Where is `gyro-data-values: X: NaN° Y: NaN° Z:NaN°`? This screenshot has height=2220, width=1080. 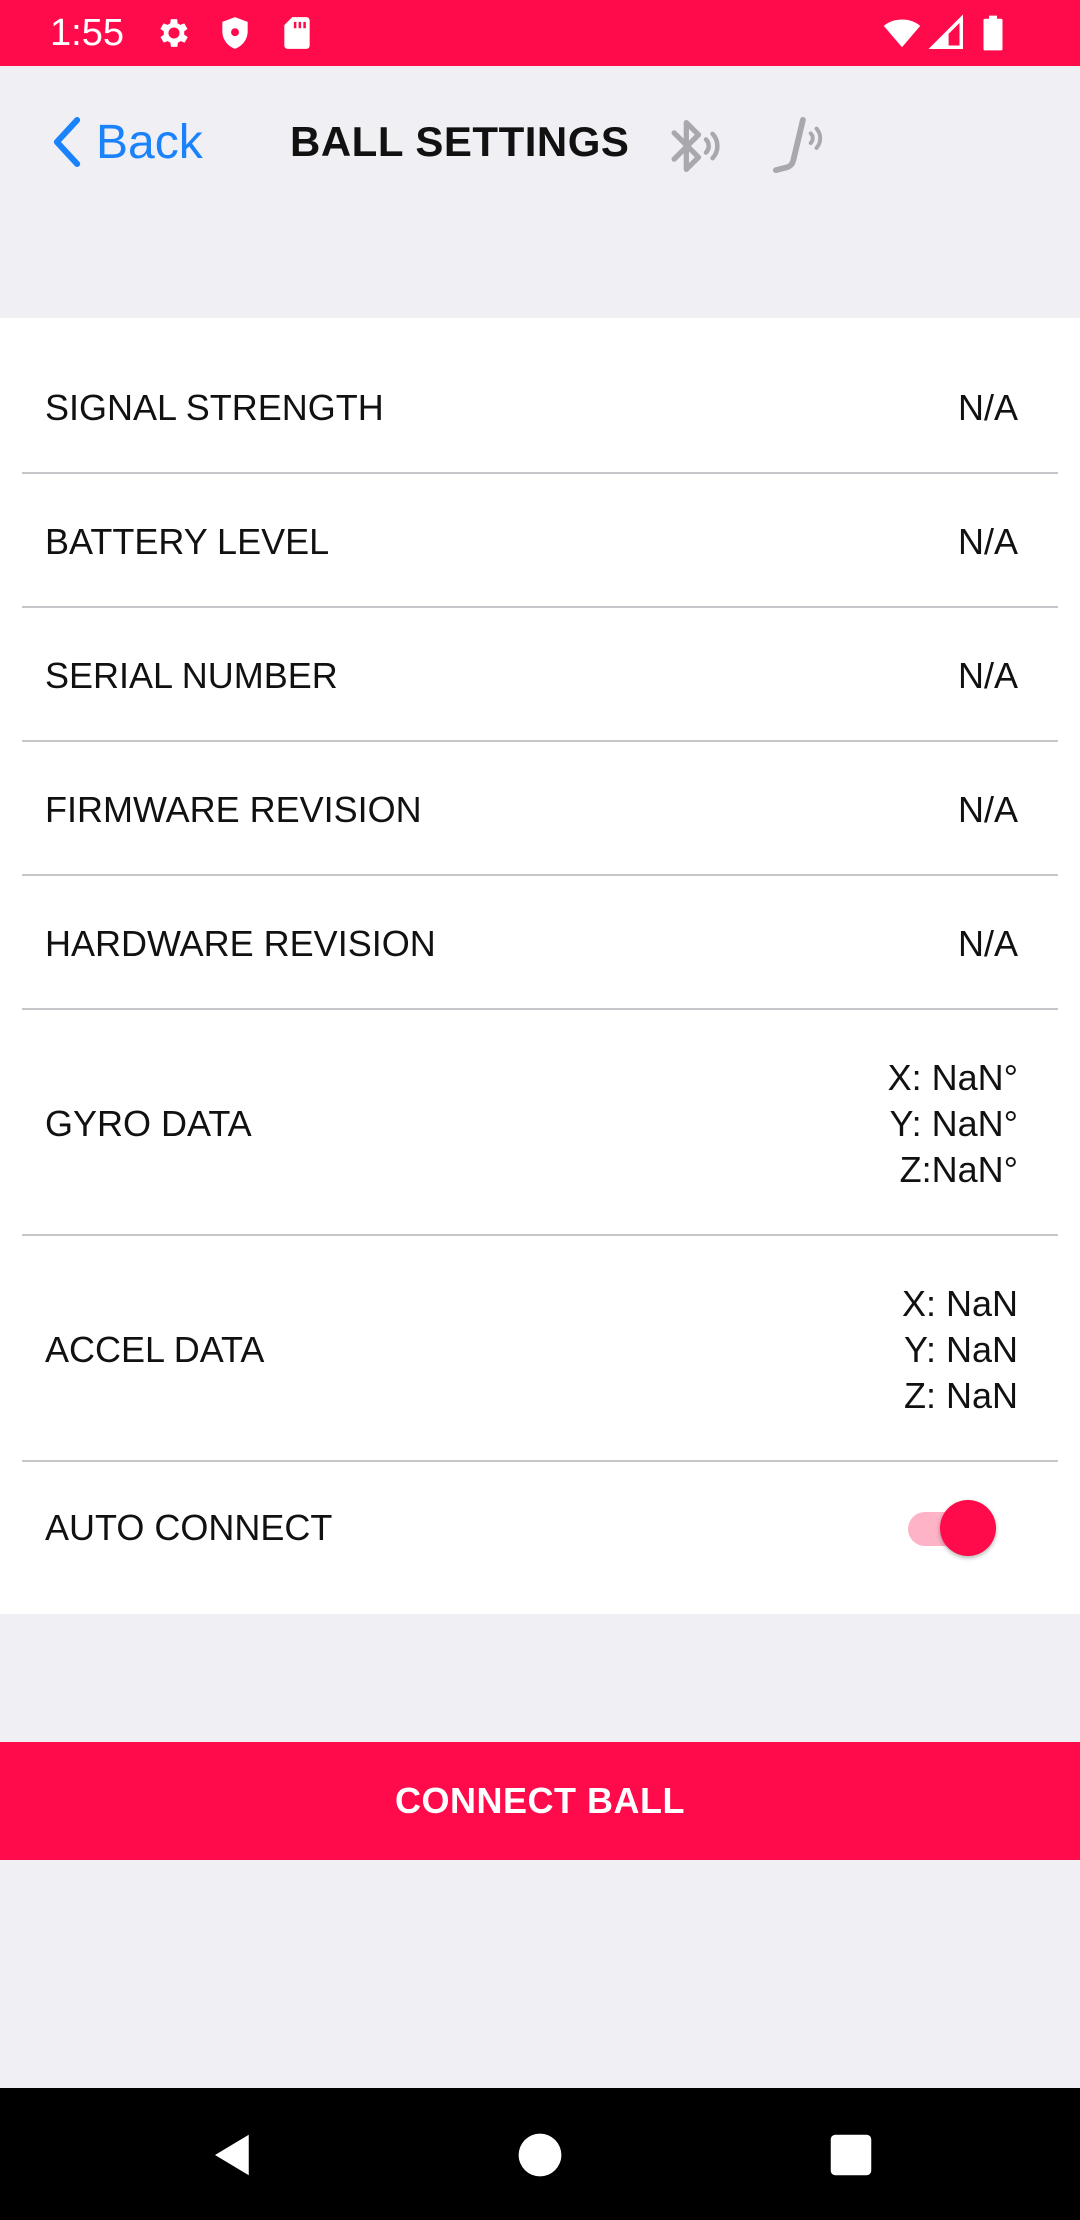
gyro-data-values: X: NaN° Y: NaN° Z:NaN° is located at coordinates (953, 1124).